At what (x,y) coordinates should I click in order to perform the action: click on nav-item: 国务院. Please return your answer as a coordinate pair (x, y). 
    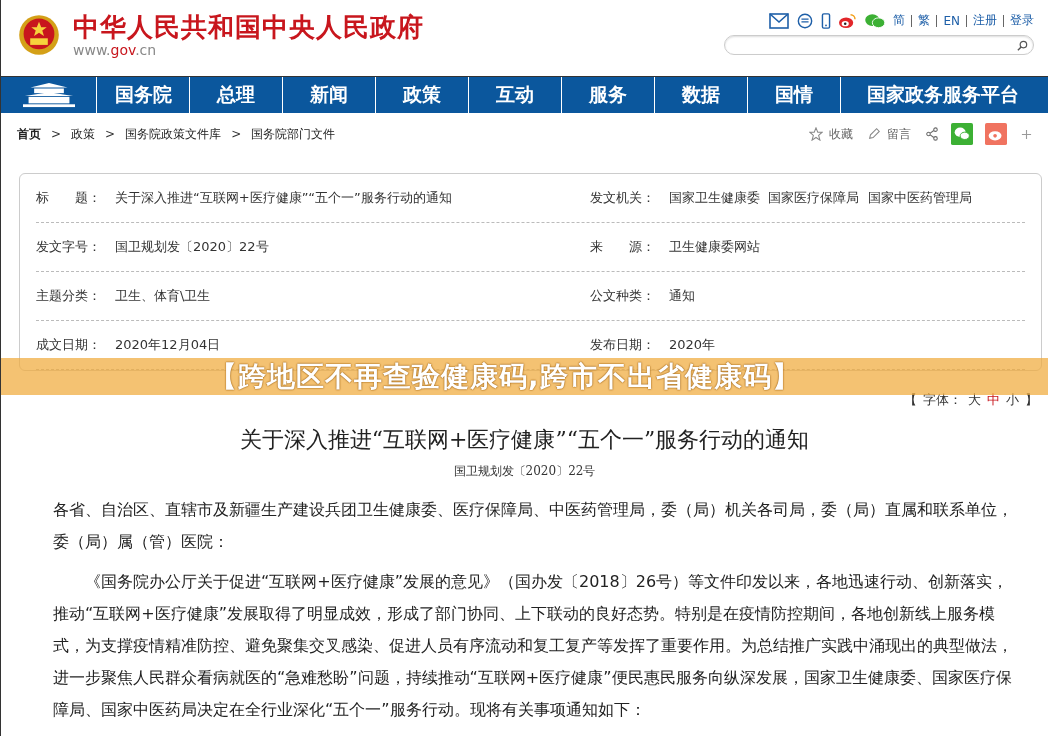
    Looking at the image, I should click on (143, 95).